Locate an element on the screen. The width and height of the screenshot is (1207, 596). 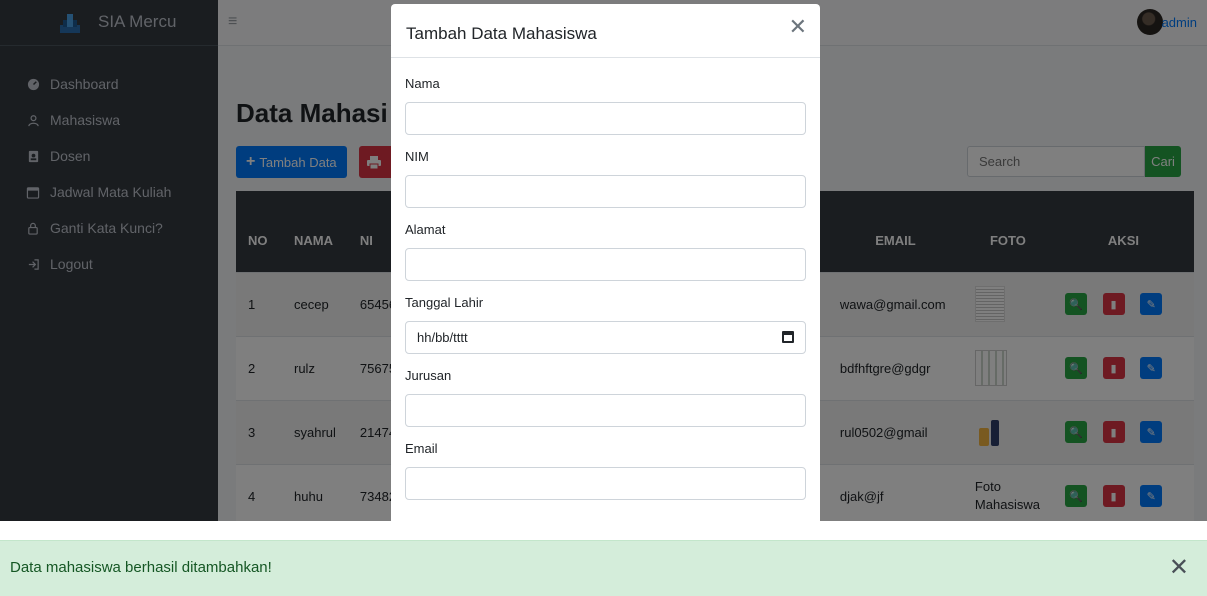
nama-label: Nama is located at coordinates (422, 83).